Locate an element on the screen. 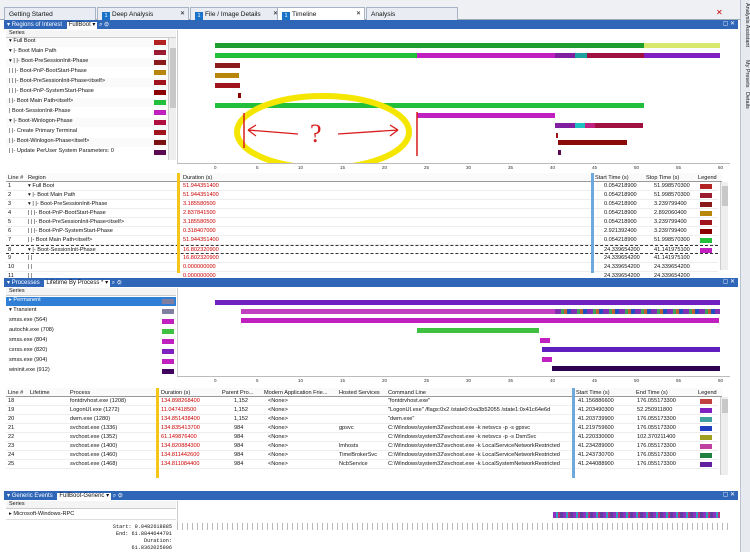  process-series-row: wininit.exe (912) is located at coordinates (91, 371).